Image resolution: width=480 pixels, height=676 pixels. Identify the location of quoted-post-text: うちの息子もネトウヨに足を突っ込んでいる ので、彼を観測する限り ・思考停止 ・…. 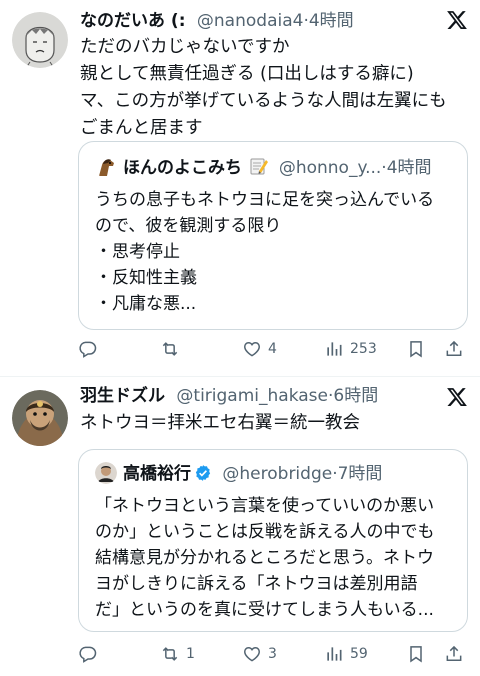
(276, 252).